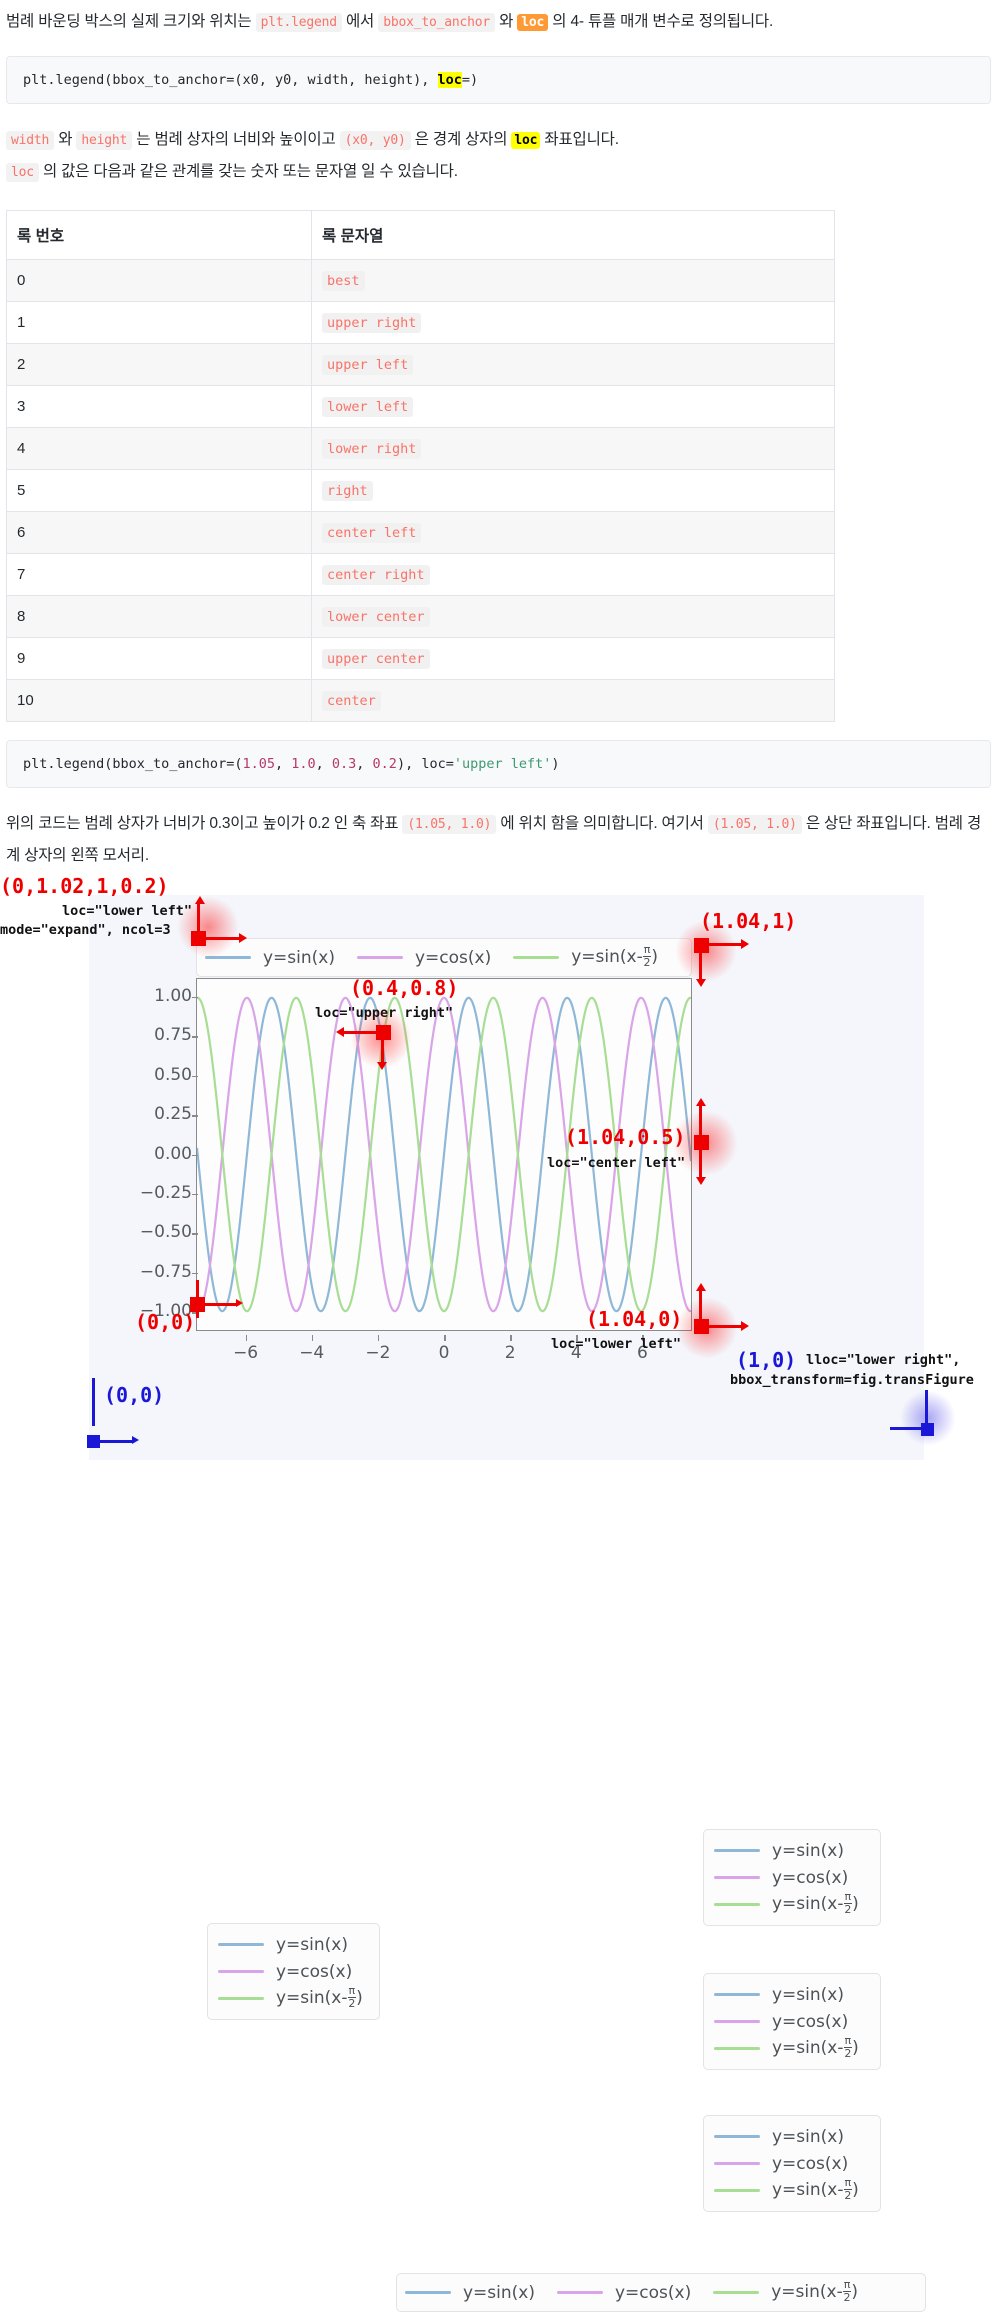  I want to click on y-tick-label: −0.25, so click(165, 1192).